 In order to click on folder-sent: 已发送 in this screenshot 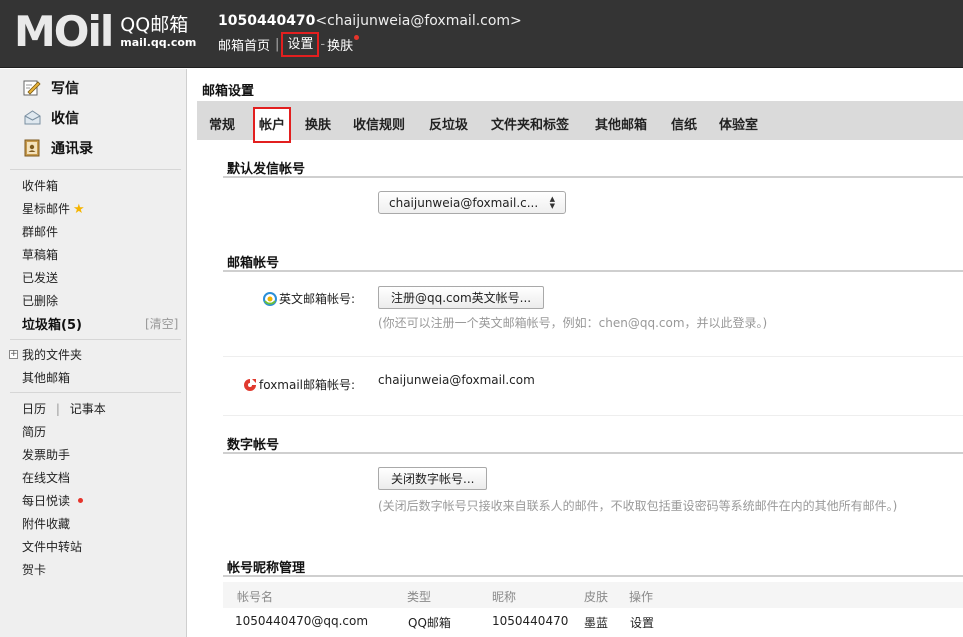, I will do `click(40, 277)`.